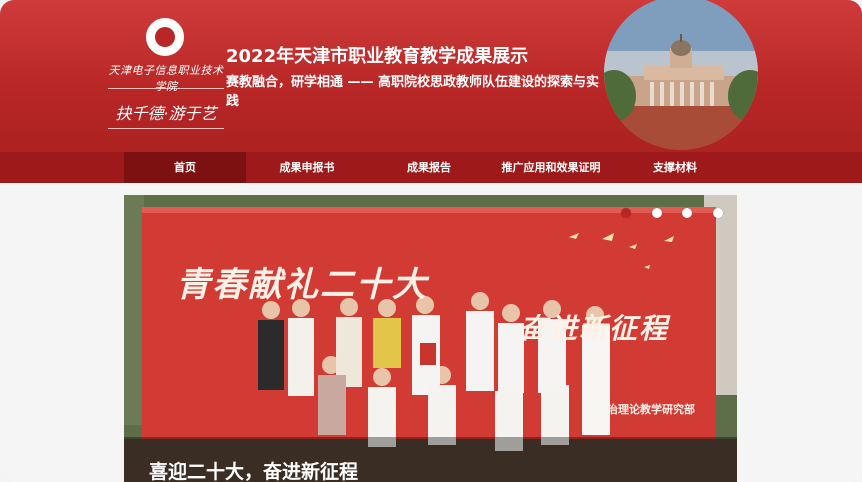 The height and width of the screenshot is (482, 862). What do you see at coordinates (185, 167) in the screenshot?
I see `nav-item-home: 首页` at bounding box center [185, 167].